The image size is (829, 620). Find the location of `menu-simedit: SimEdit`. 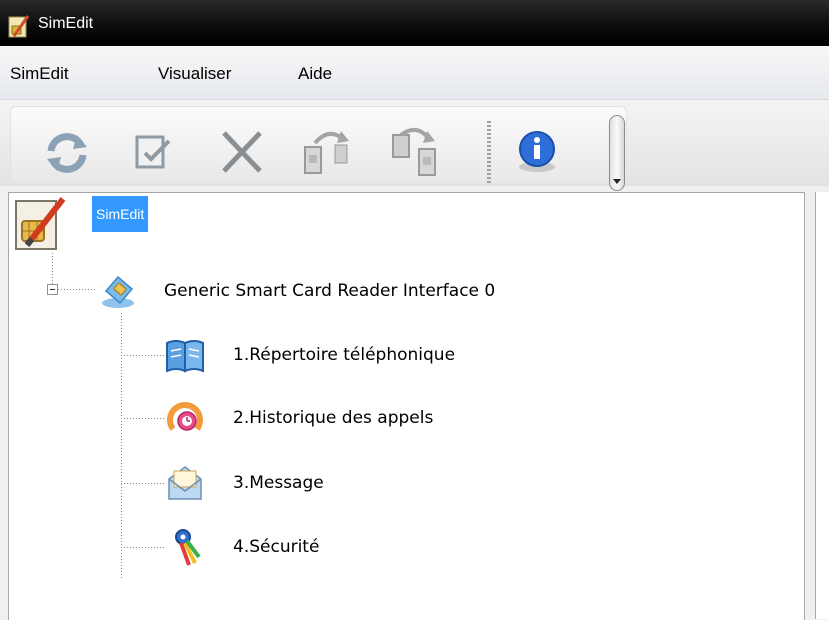

menu-simedit: SimEdit is located at coordinates (39, 74).